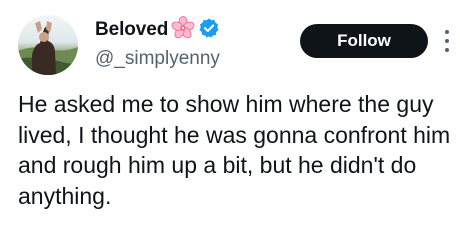  I want to click on display-name: Beloved, so click(131, 30).